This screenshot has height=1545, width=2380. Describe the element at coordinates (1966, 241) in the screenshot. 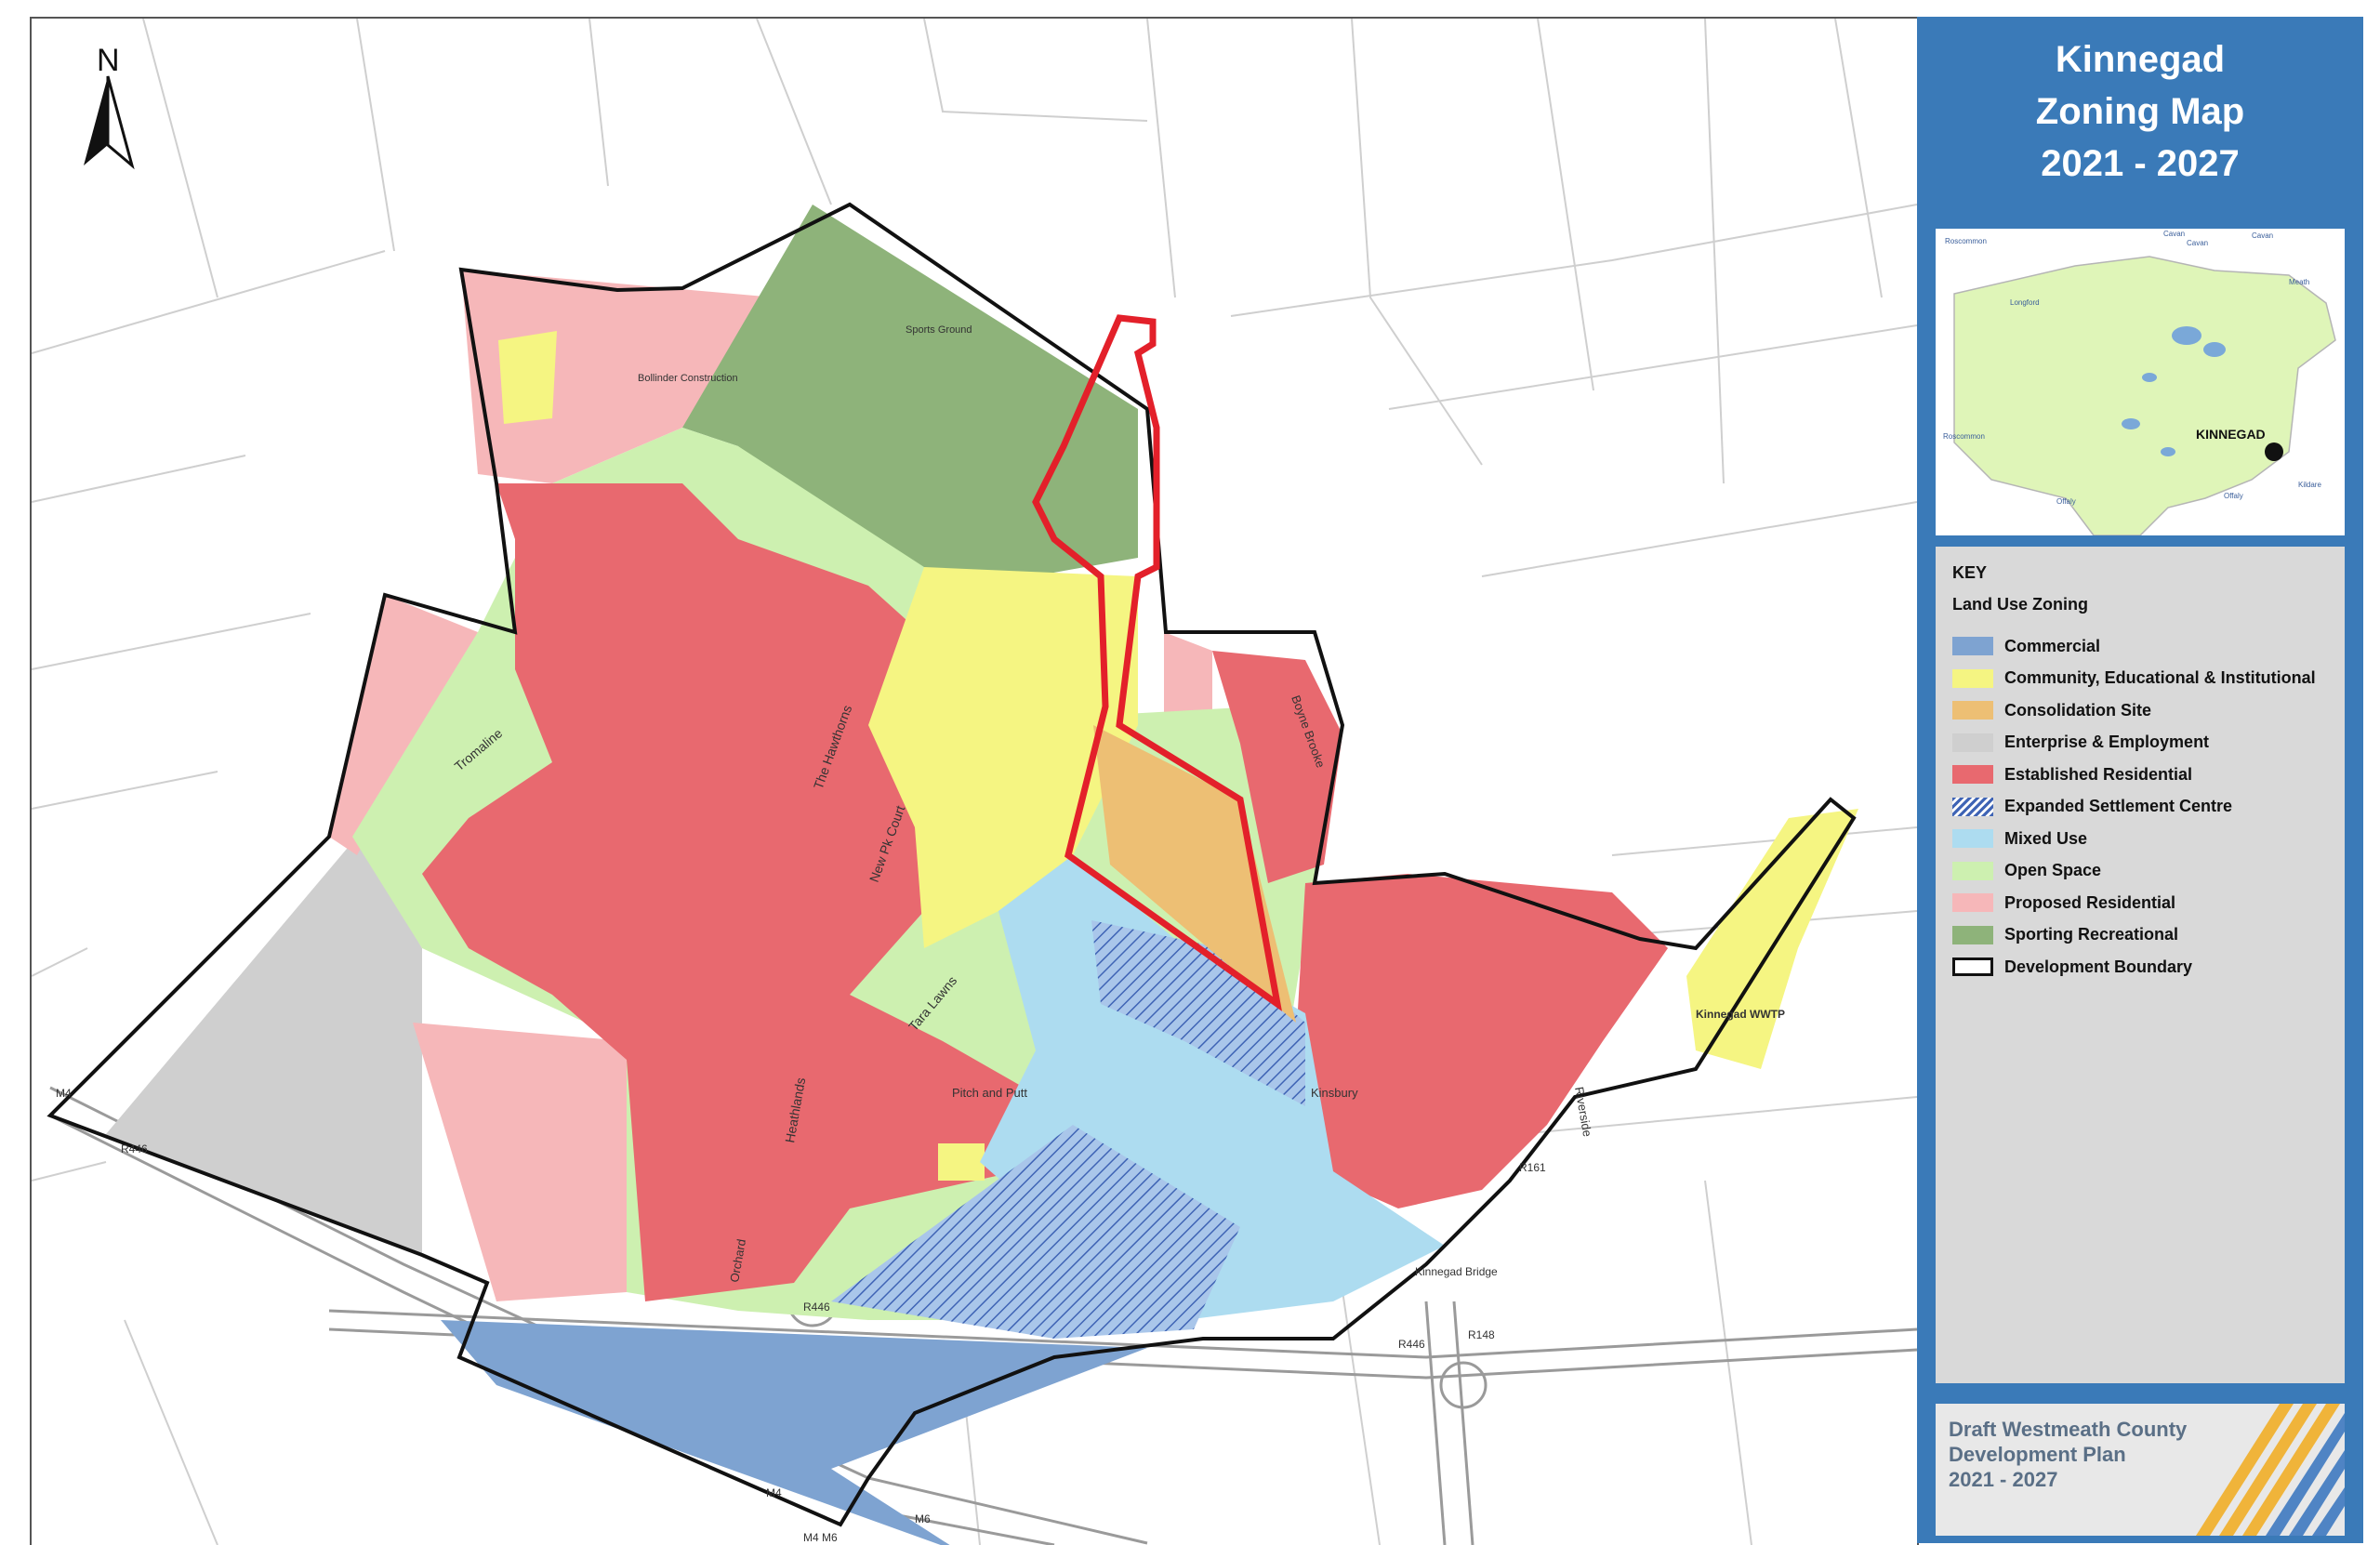

I see `inset-label-roscommon: Roscommon` at that location.